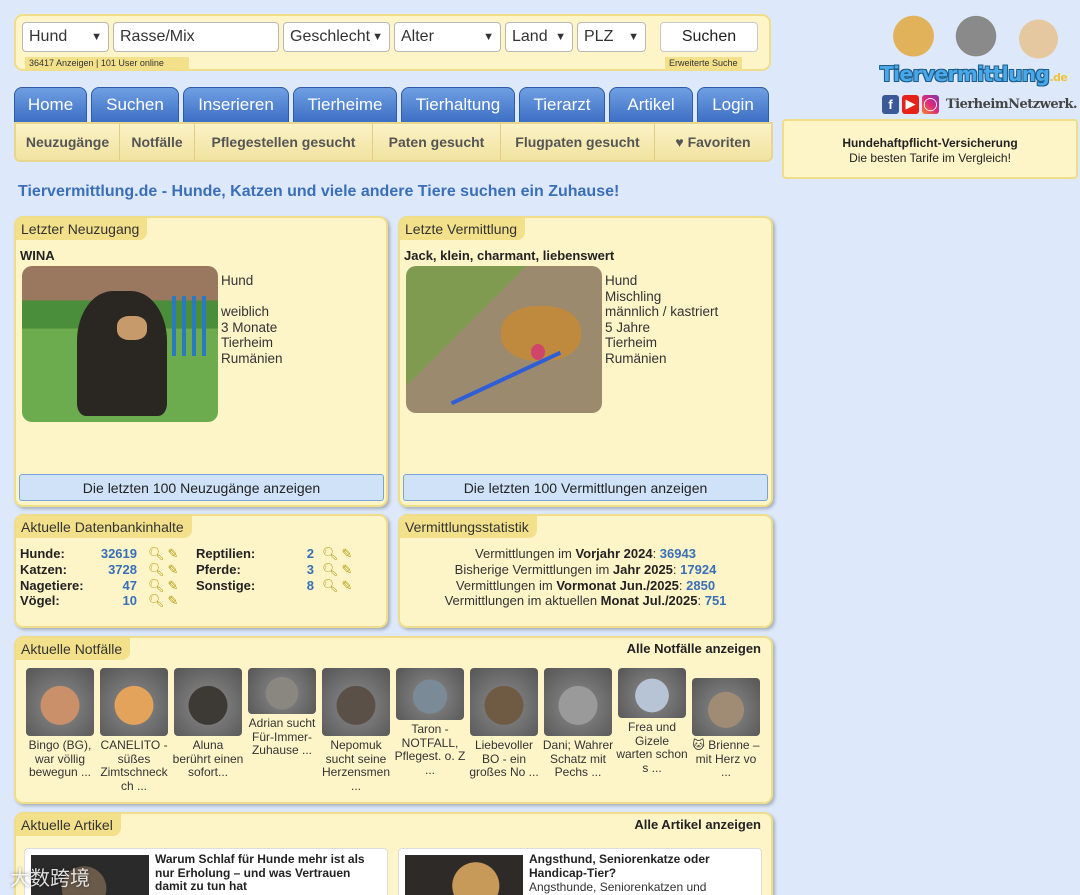  What do you see at coordinates (310, 554) in the screenshot?
I see `db-count: 2` at bounding box center [310, 554].